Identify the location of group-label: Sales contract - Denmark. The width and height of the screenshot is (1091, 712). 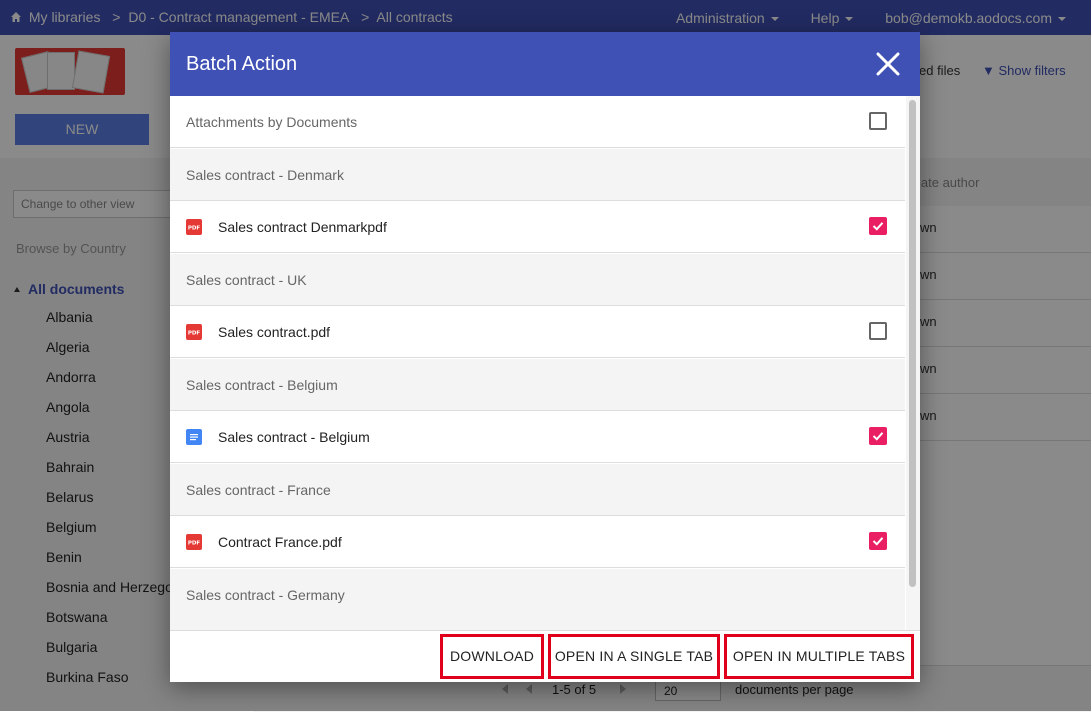
(265, 175).